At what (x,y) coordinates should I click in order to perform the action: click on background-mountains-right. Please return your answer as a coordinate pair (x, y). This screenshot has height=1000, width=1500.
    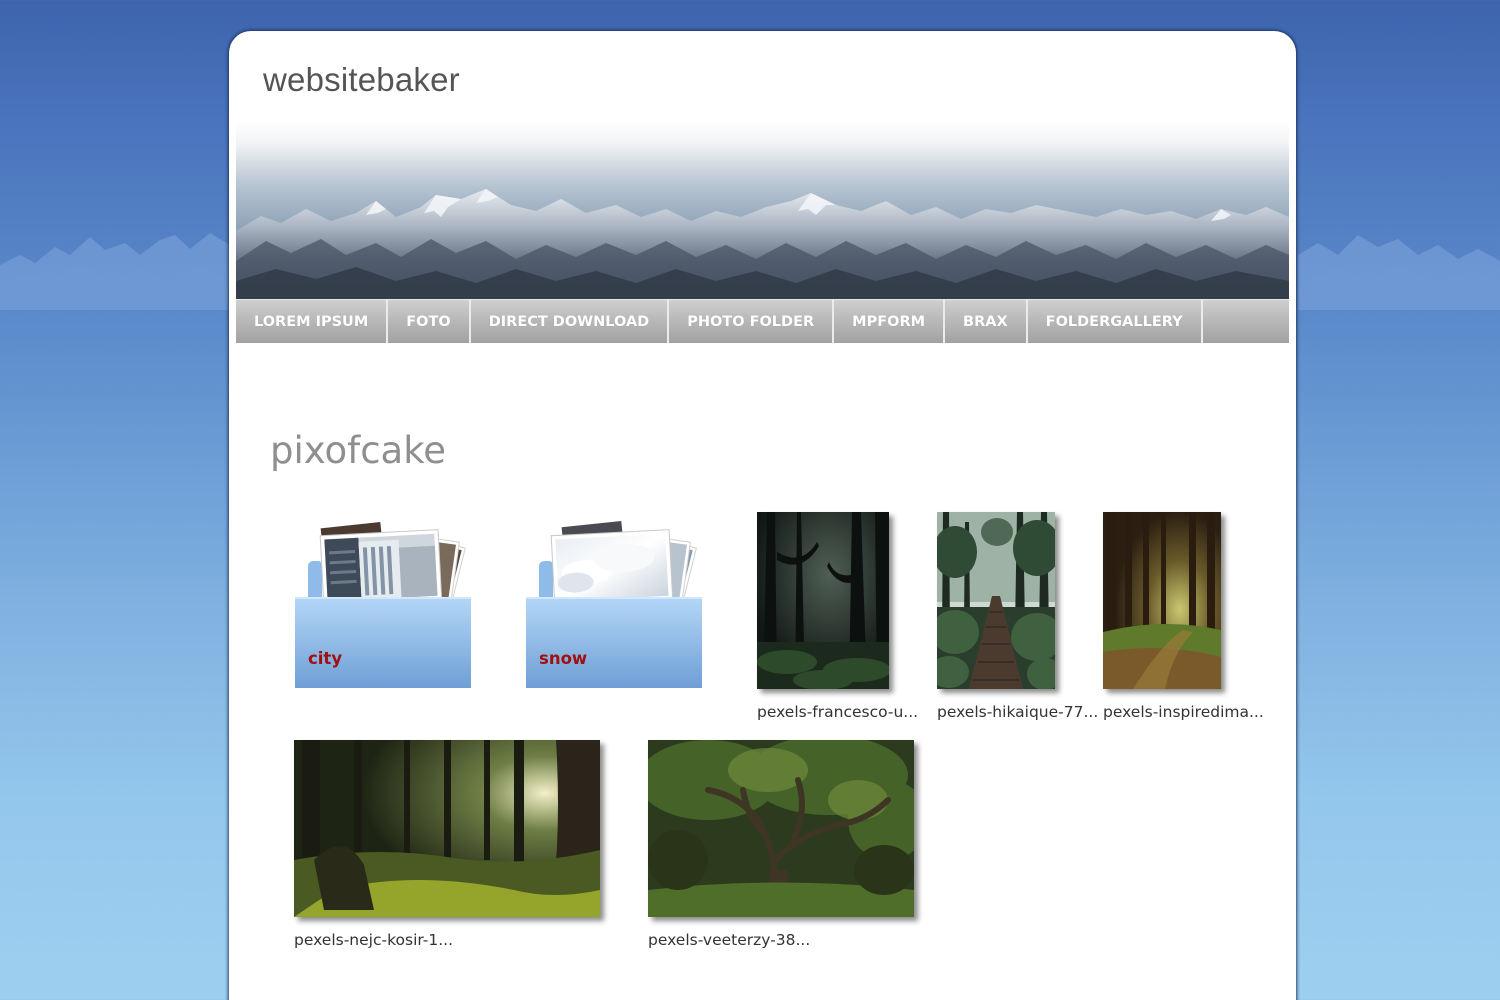
    Looking at the image, I should click on (1399, 272).